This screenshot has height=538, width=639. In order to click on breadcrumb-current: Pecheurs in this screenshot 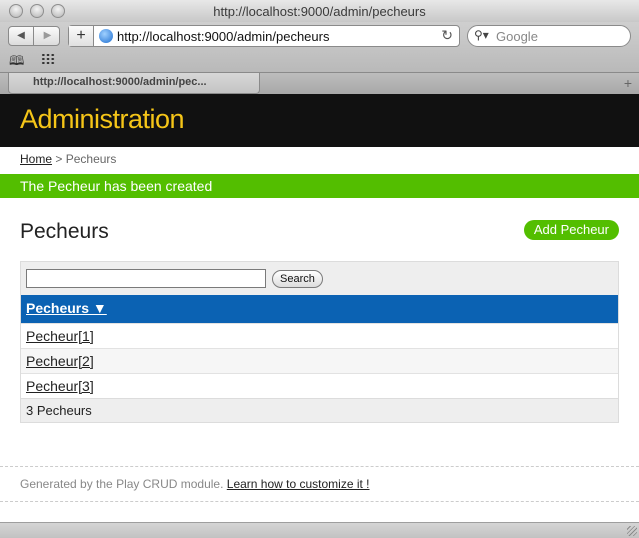, I will do `click(91, 159)`.